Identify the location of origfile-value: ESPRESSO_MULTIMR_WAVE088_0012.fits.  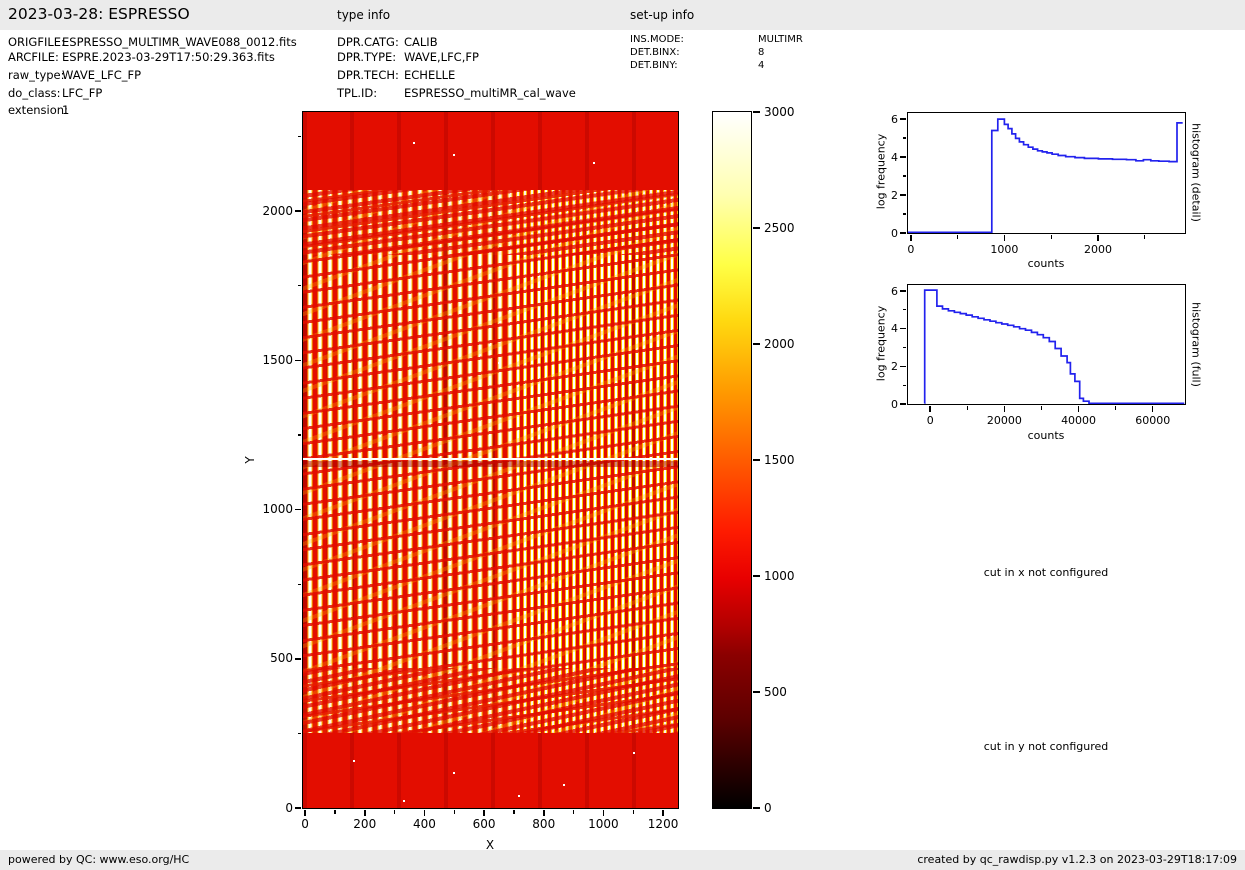
(179, 42).